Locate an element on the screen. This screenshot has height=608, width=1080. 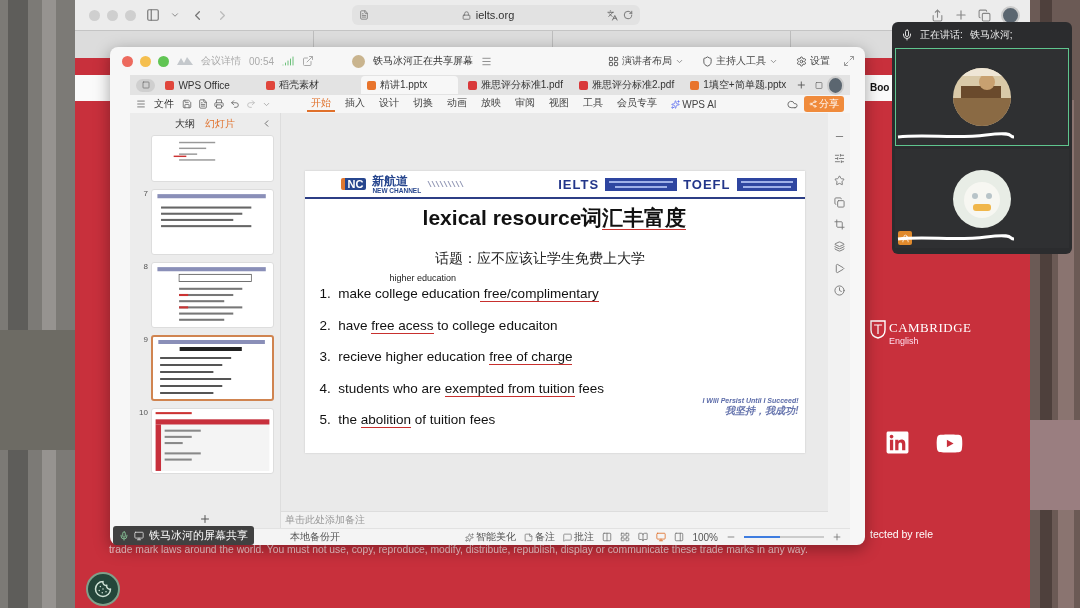
print-icon is located at coordinates (219, 104).